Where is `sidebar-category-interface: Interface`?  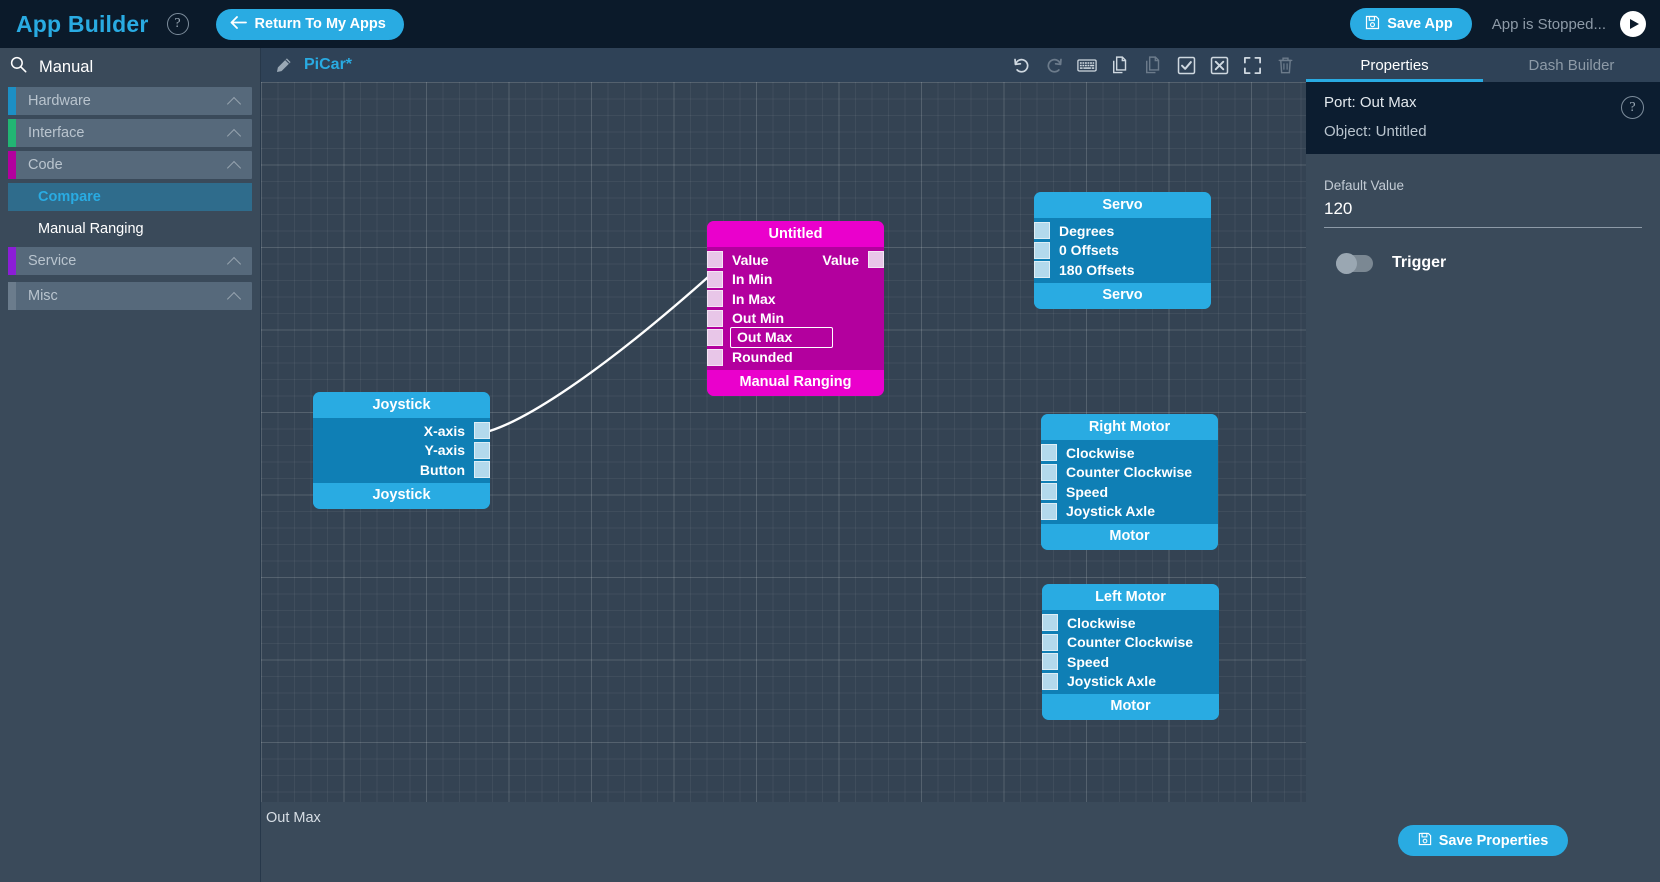
sidebar-category-interface: Interface is located at coordinates (130, 133).